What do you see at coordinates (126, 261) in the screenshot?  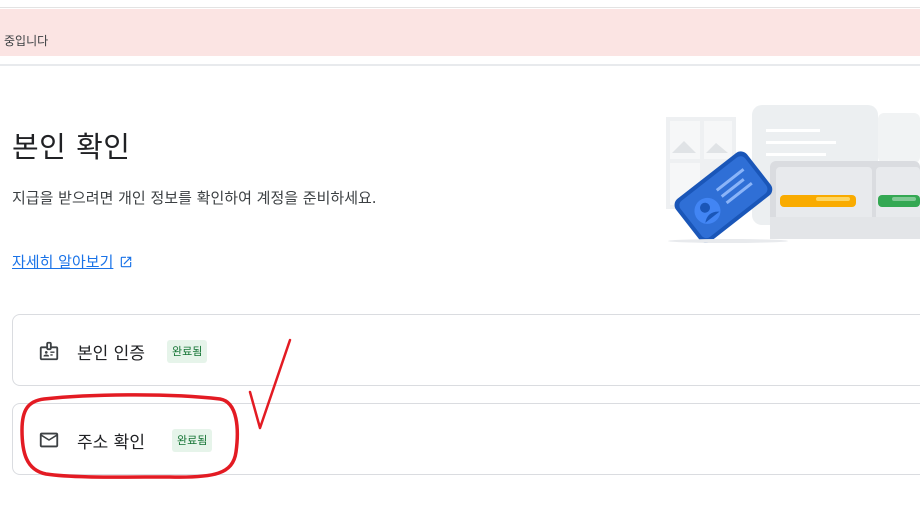 I see `external-link-icon` at bounding box center [126, 261].